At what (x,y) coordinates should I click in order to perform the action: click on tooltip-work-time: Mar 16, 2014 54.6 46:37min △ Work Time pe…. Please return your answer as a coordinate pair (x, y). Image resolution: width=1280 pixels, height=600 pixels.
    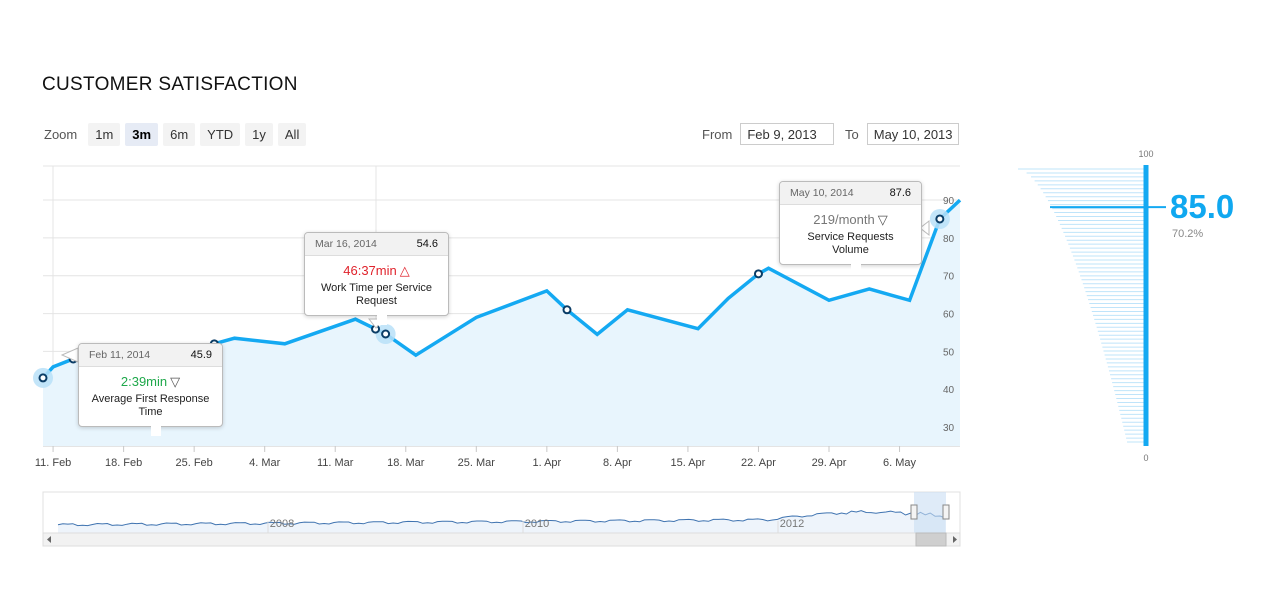
    Looking at the image, I should click on (376, 278).